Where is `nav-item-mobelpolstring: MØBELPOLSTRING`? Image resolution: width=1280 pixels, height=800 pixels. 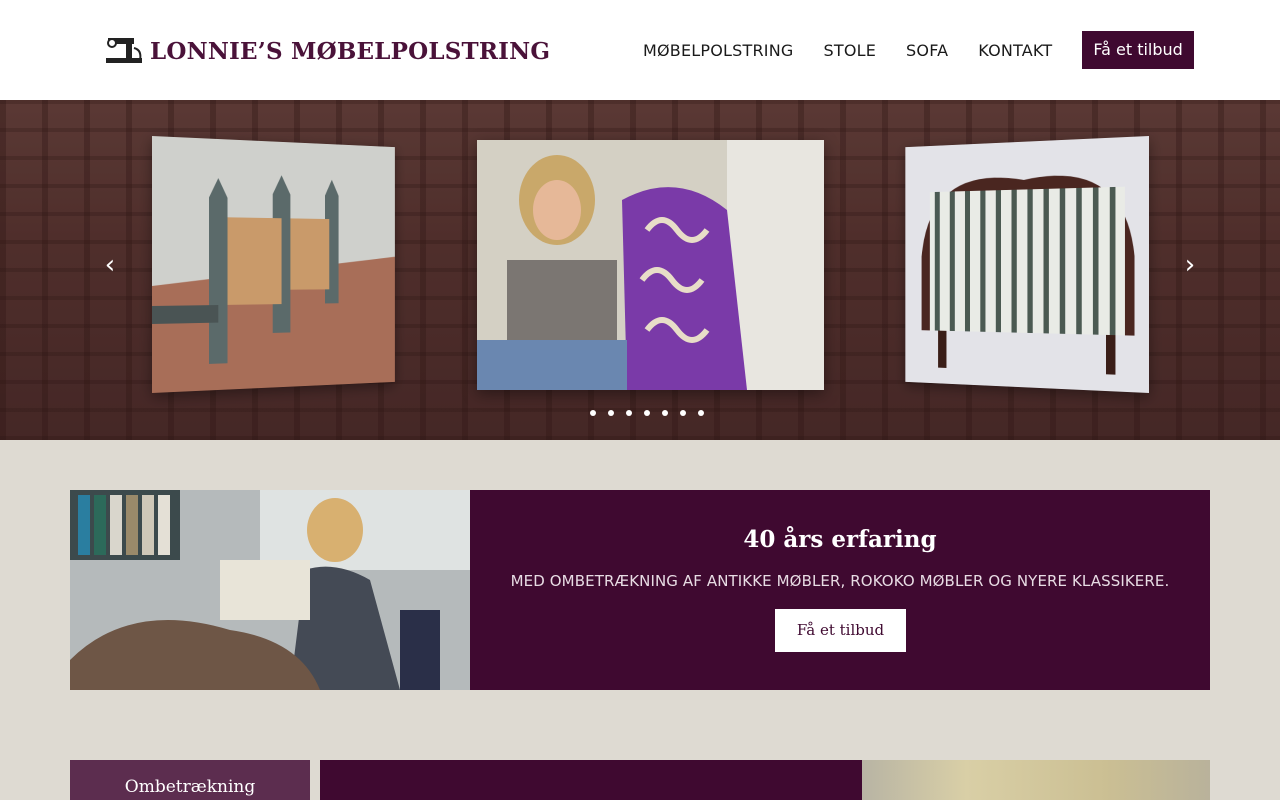 nav-item-mobelpolstring: MØBELPOLSTRING is located at coordinates (718, 50).